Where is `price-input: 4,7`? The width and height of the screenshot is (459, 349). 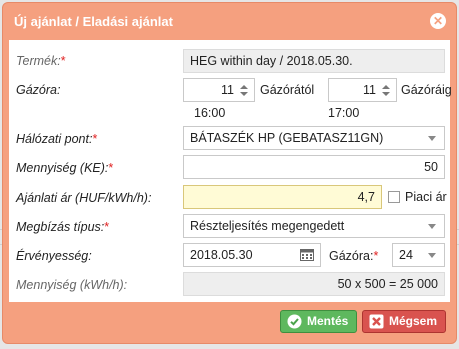
price-input: 4,7 is located at coordinates (282, 197).